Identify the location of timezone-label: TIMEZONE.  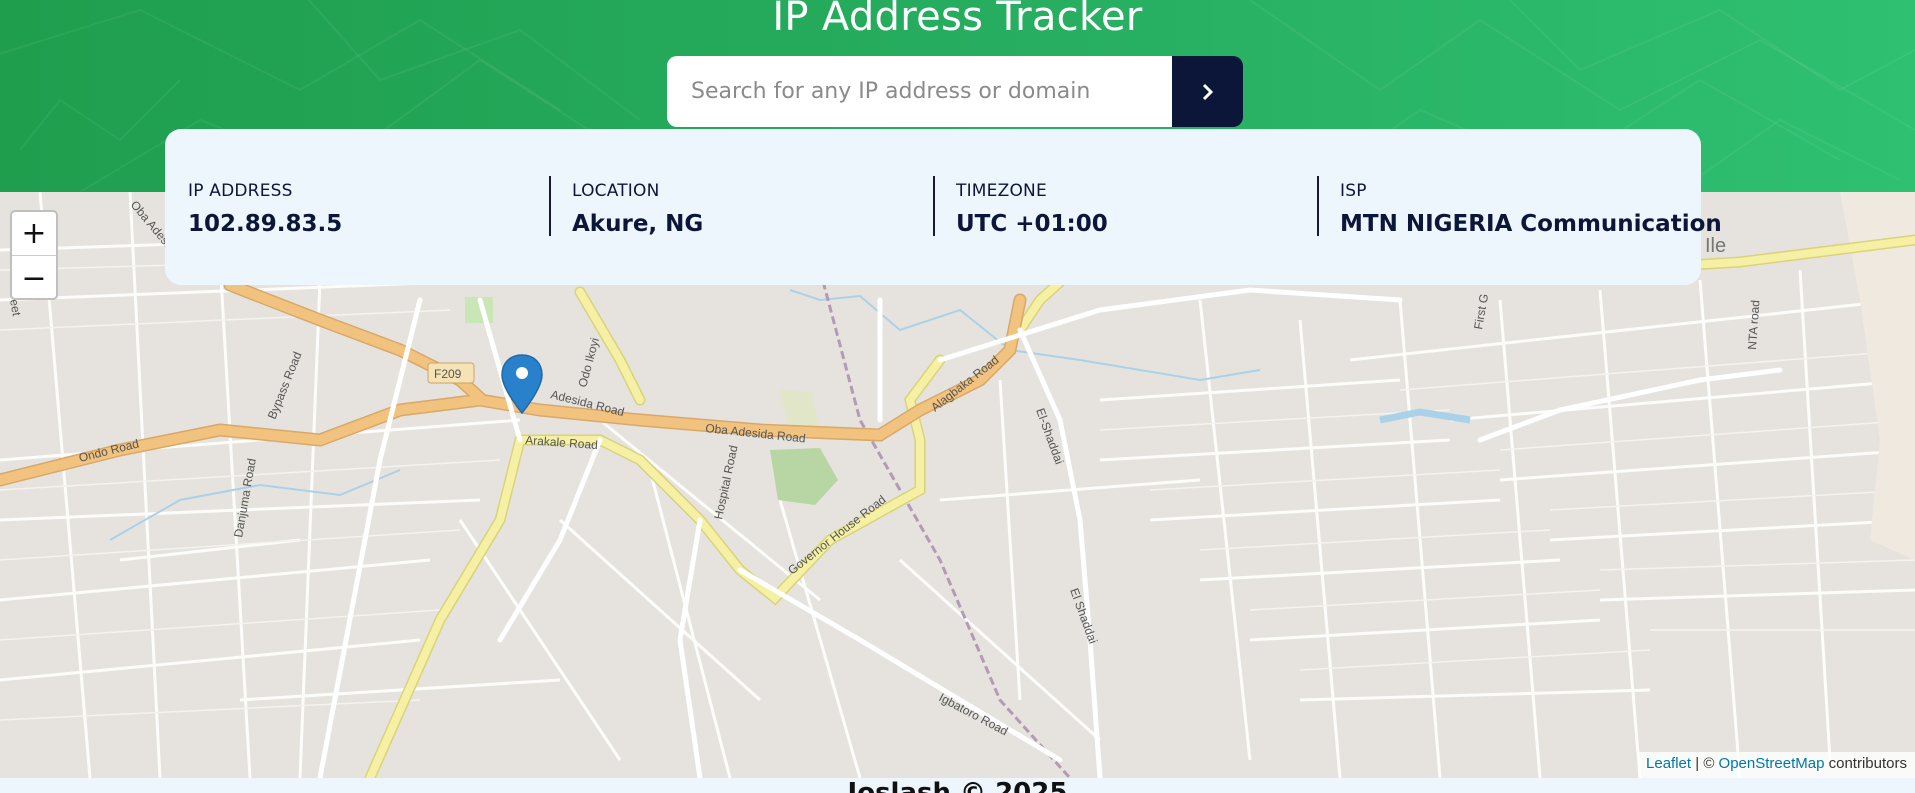
(1001, 191).